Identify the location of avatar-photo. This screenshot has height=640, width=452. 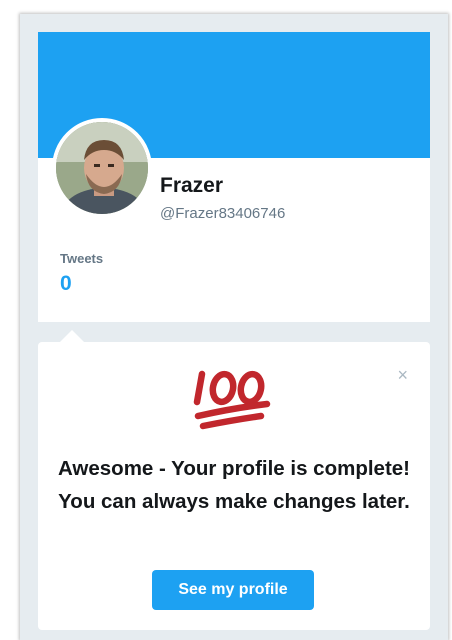
(102, 168).